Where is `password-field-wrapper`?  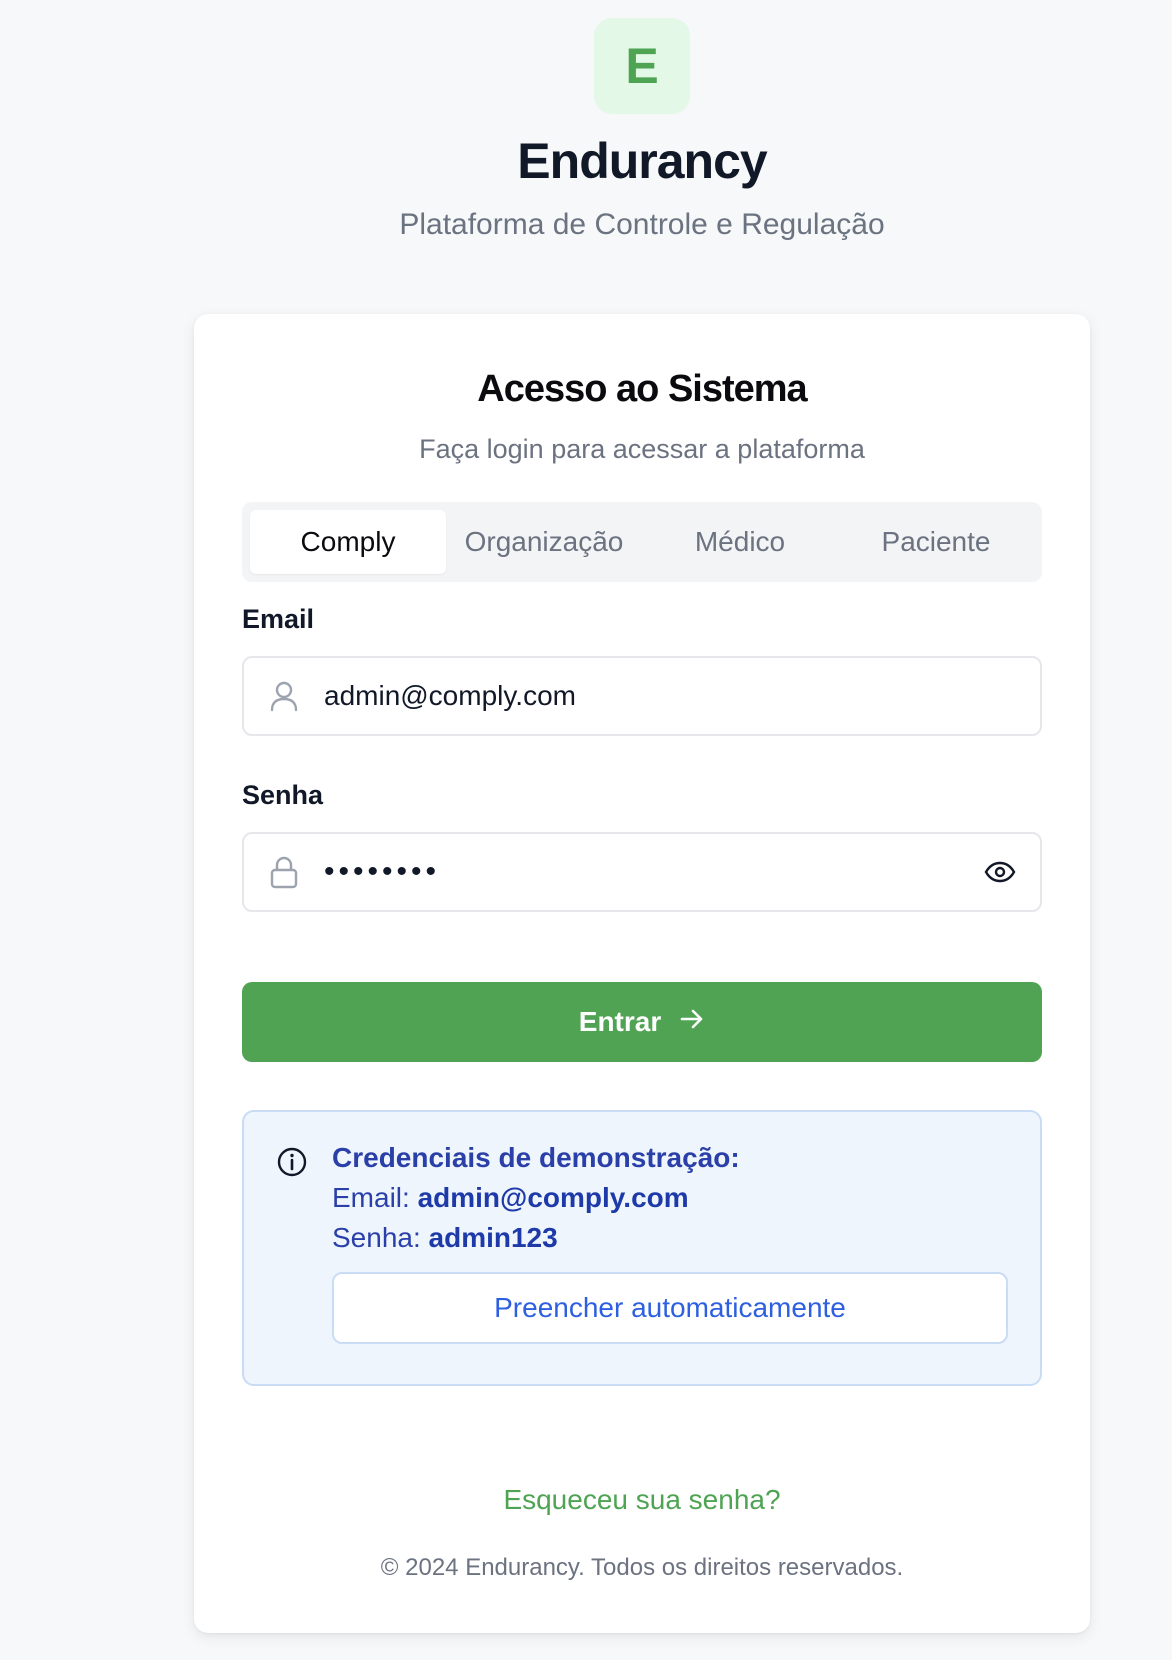
password-field-wrapper is located at coordinates (642, 872).